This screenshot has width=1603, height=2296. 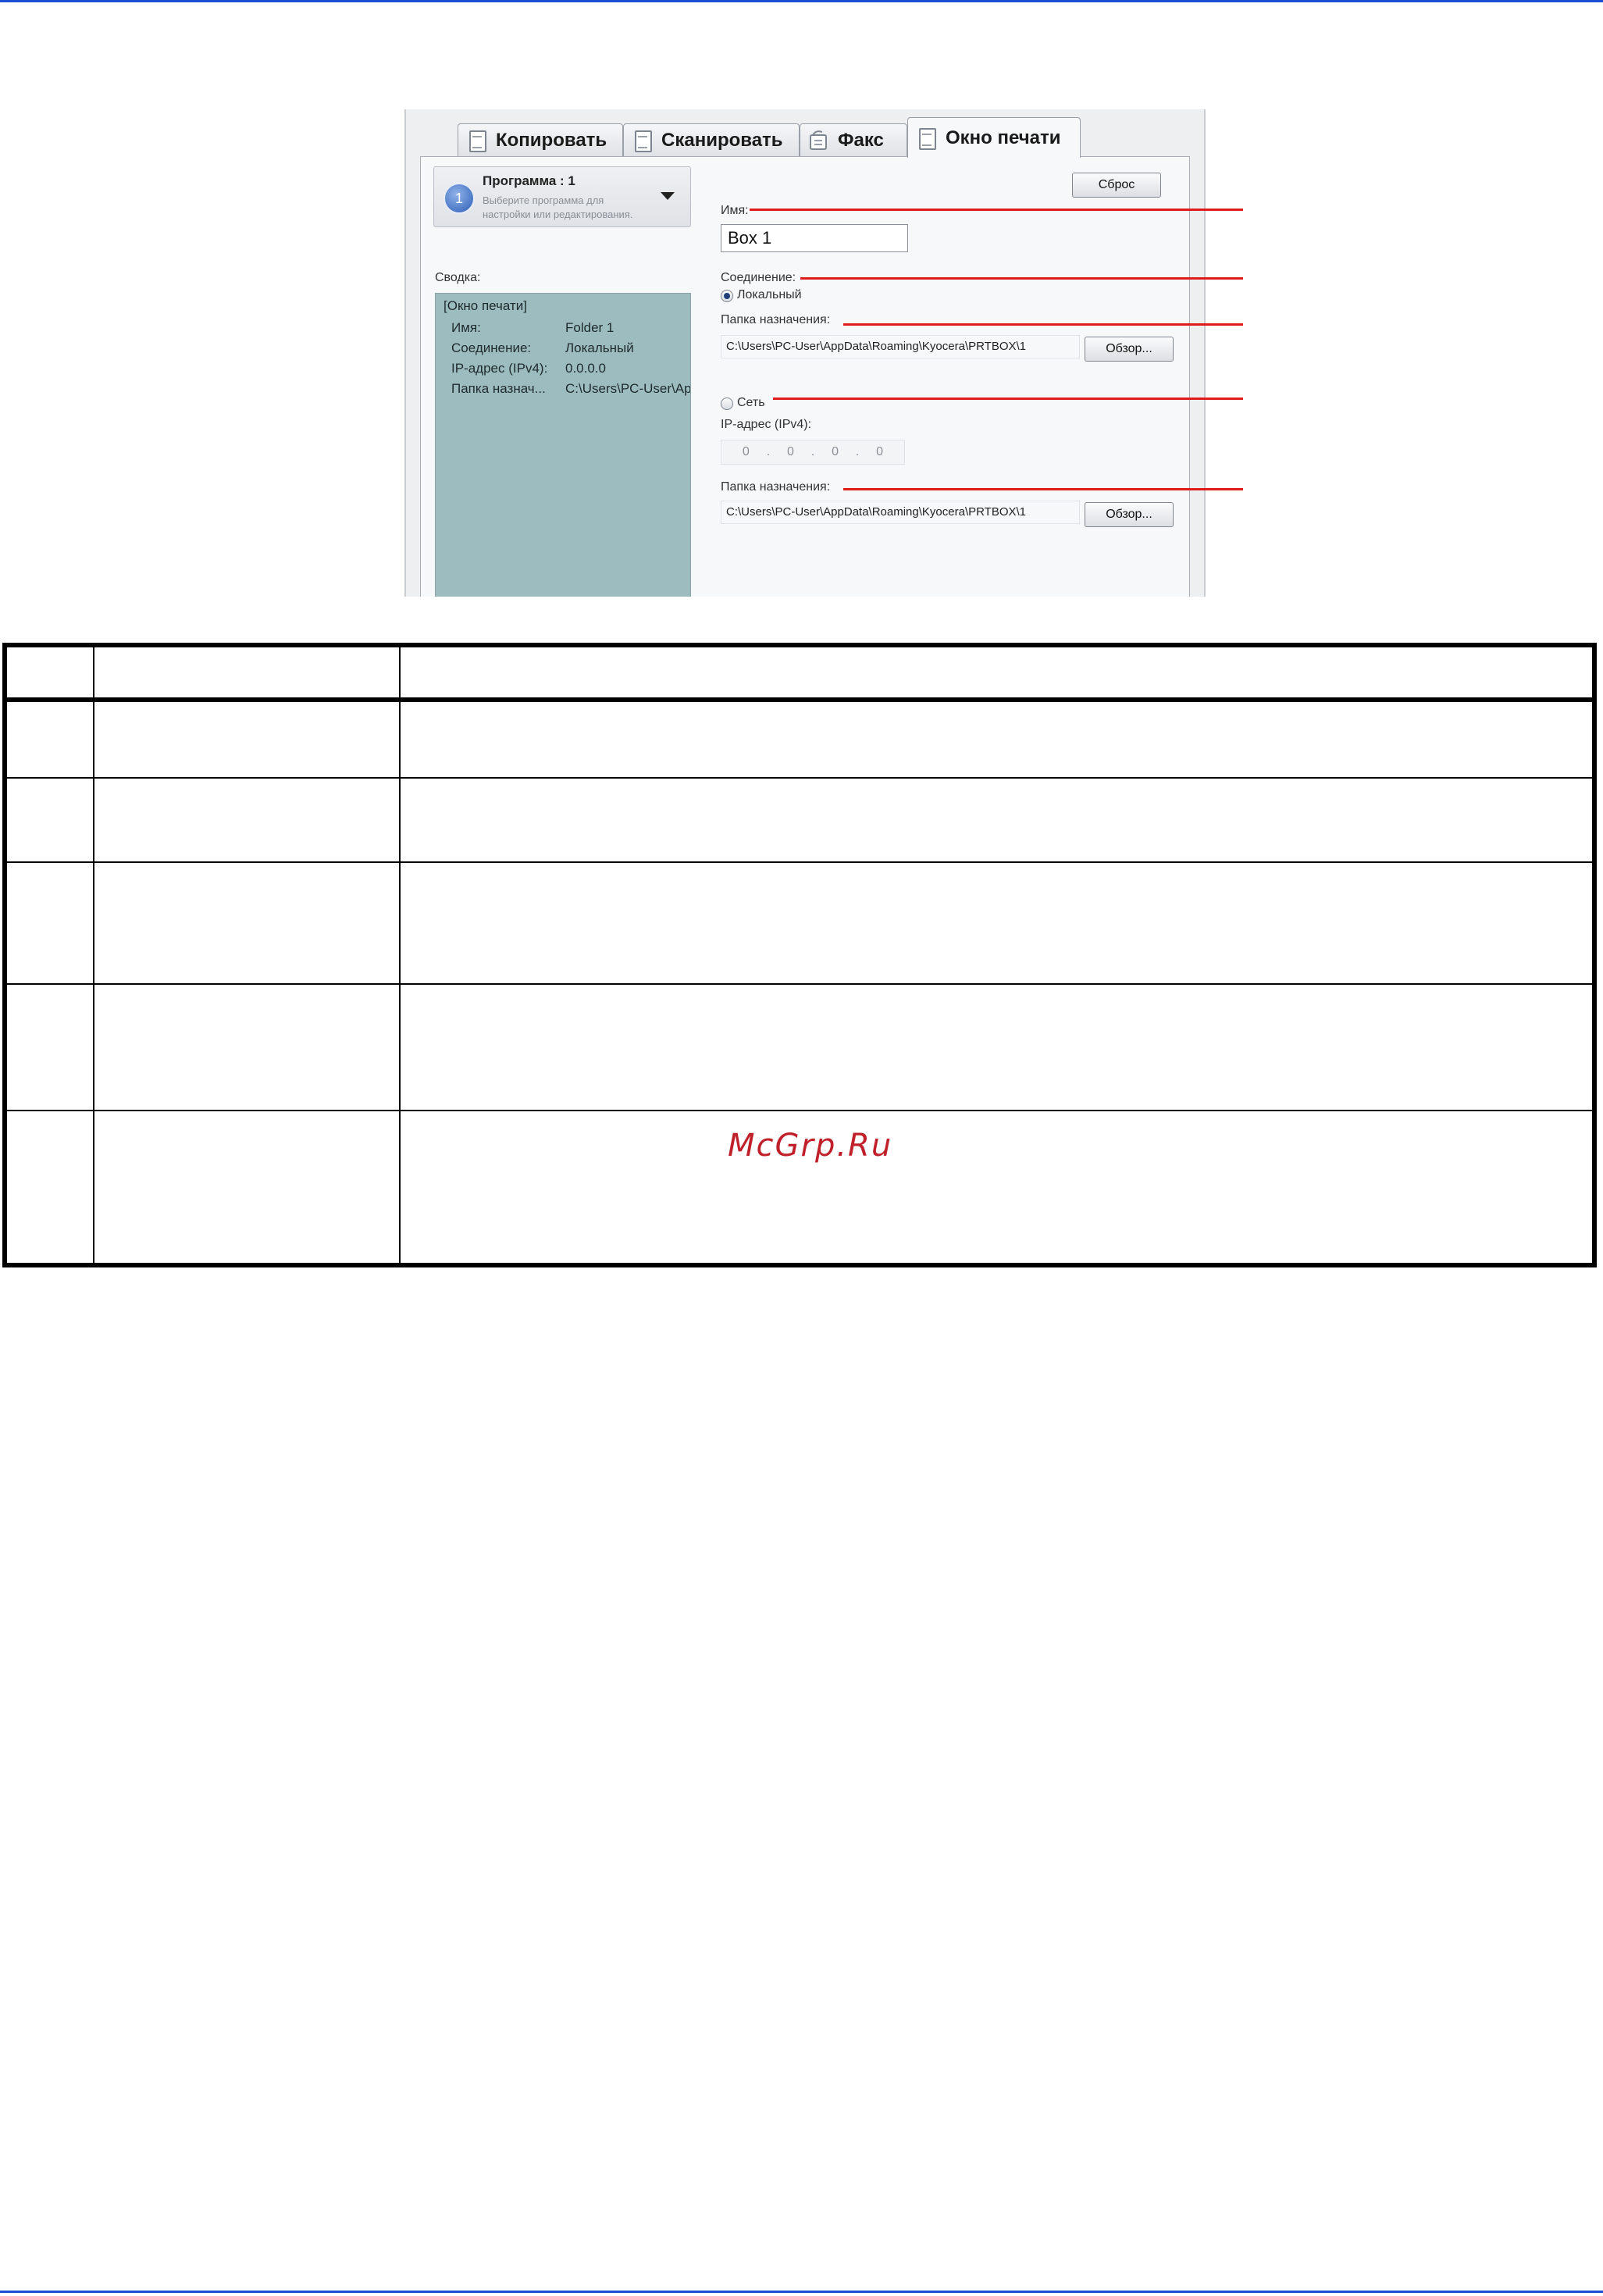 What do you see at coordinates (459, 198) in the screenshot?
I see `program-number-badge: 1` at bounding box center [459, 198].